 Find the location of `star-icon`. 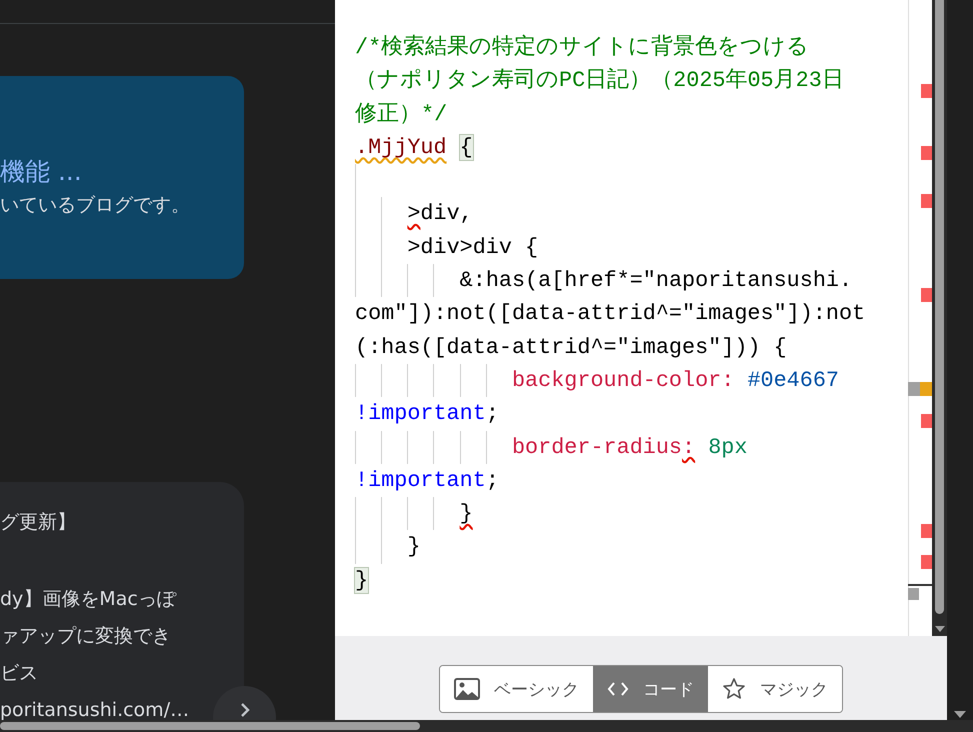

star-icon is located at coordinates (734, 689).